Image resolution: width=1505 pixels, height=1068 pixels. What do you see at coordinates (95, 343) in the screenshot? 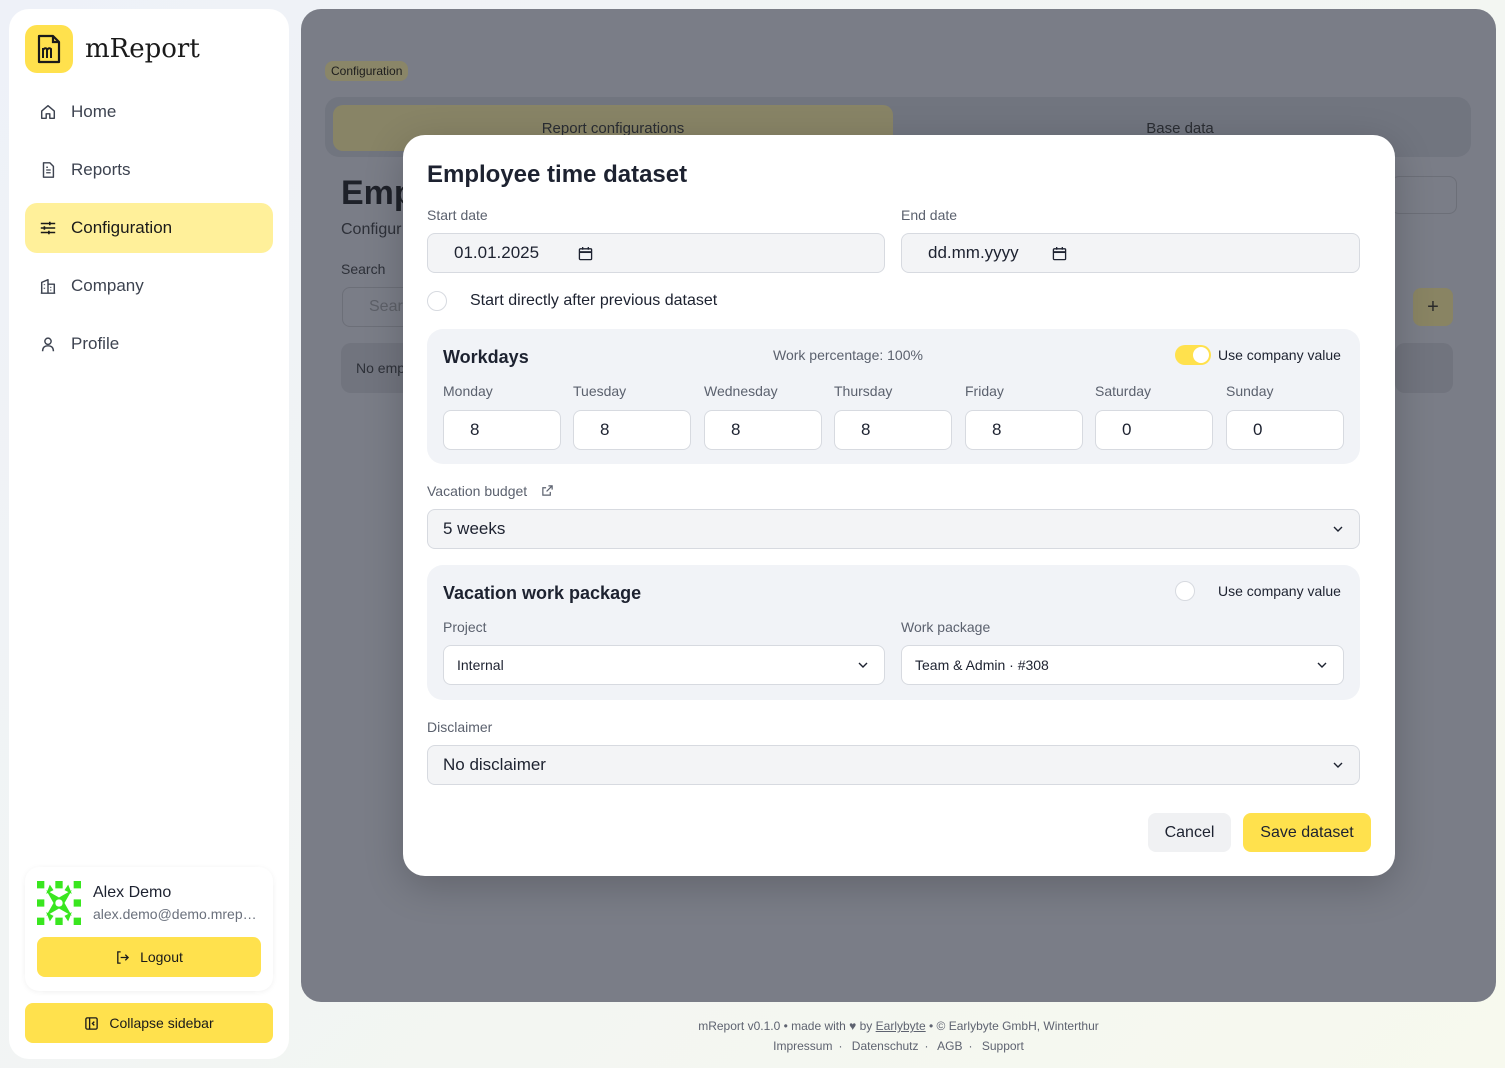
I see `sidebar-item-label: Profile` at bounding box center [95, 343].